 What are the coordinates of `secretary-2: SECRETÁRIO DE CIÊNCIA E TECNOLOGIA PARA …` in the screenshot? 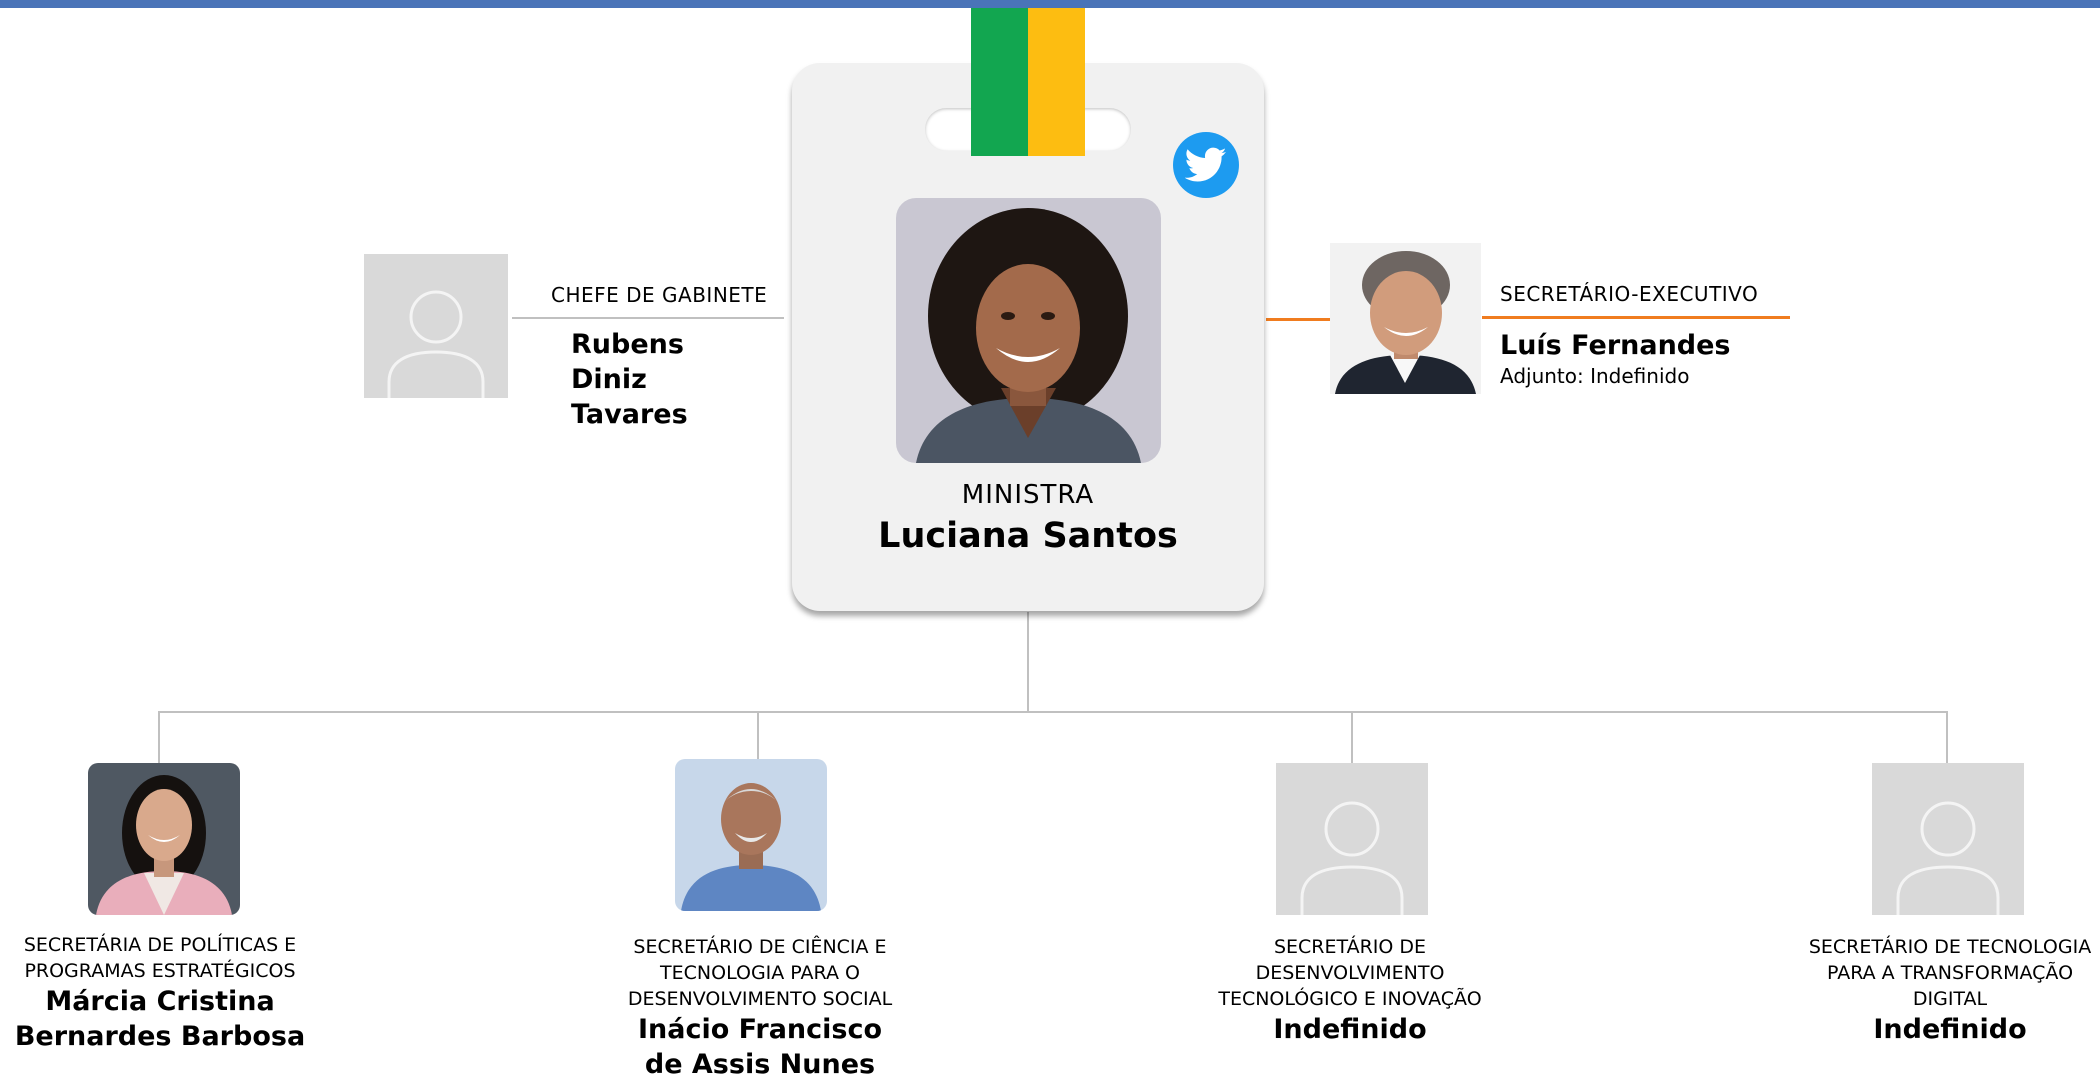 It's located at (760, 1005).